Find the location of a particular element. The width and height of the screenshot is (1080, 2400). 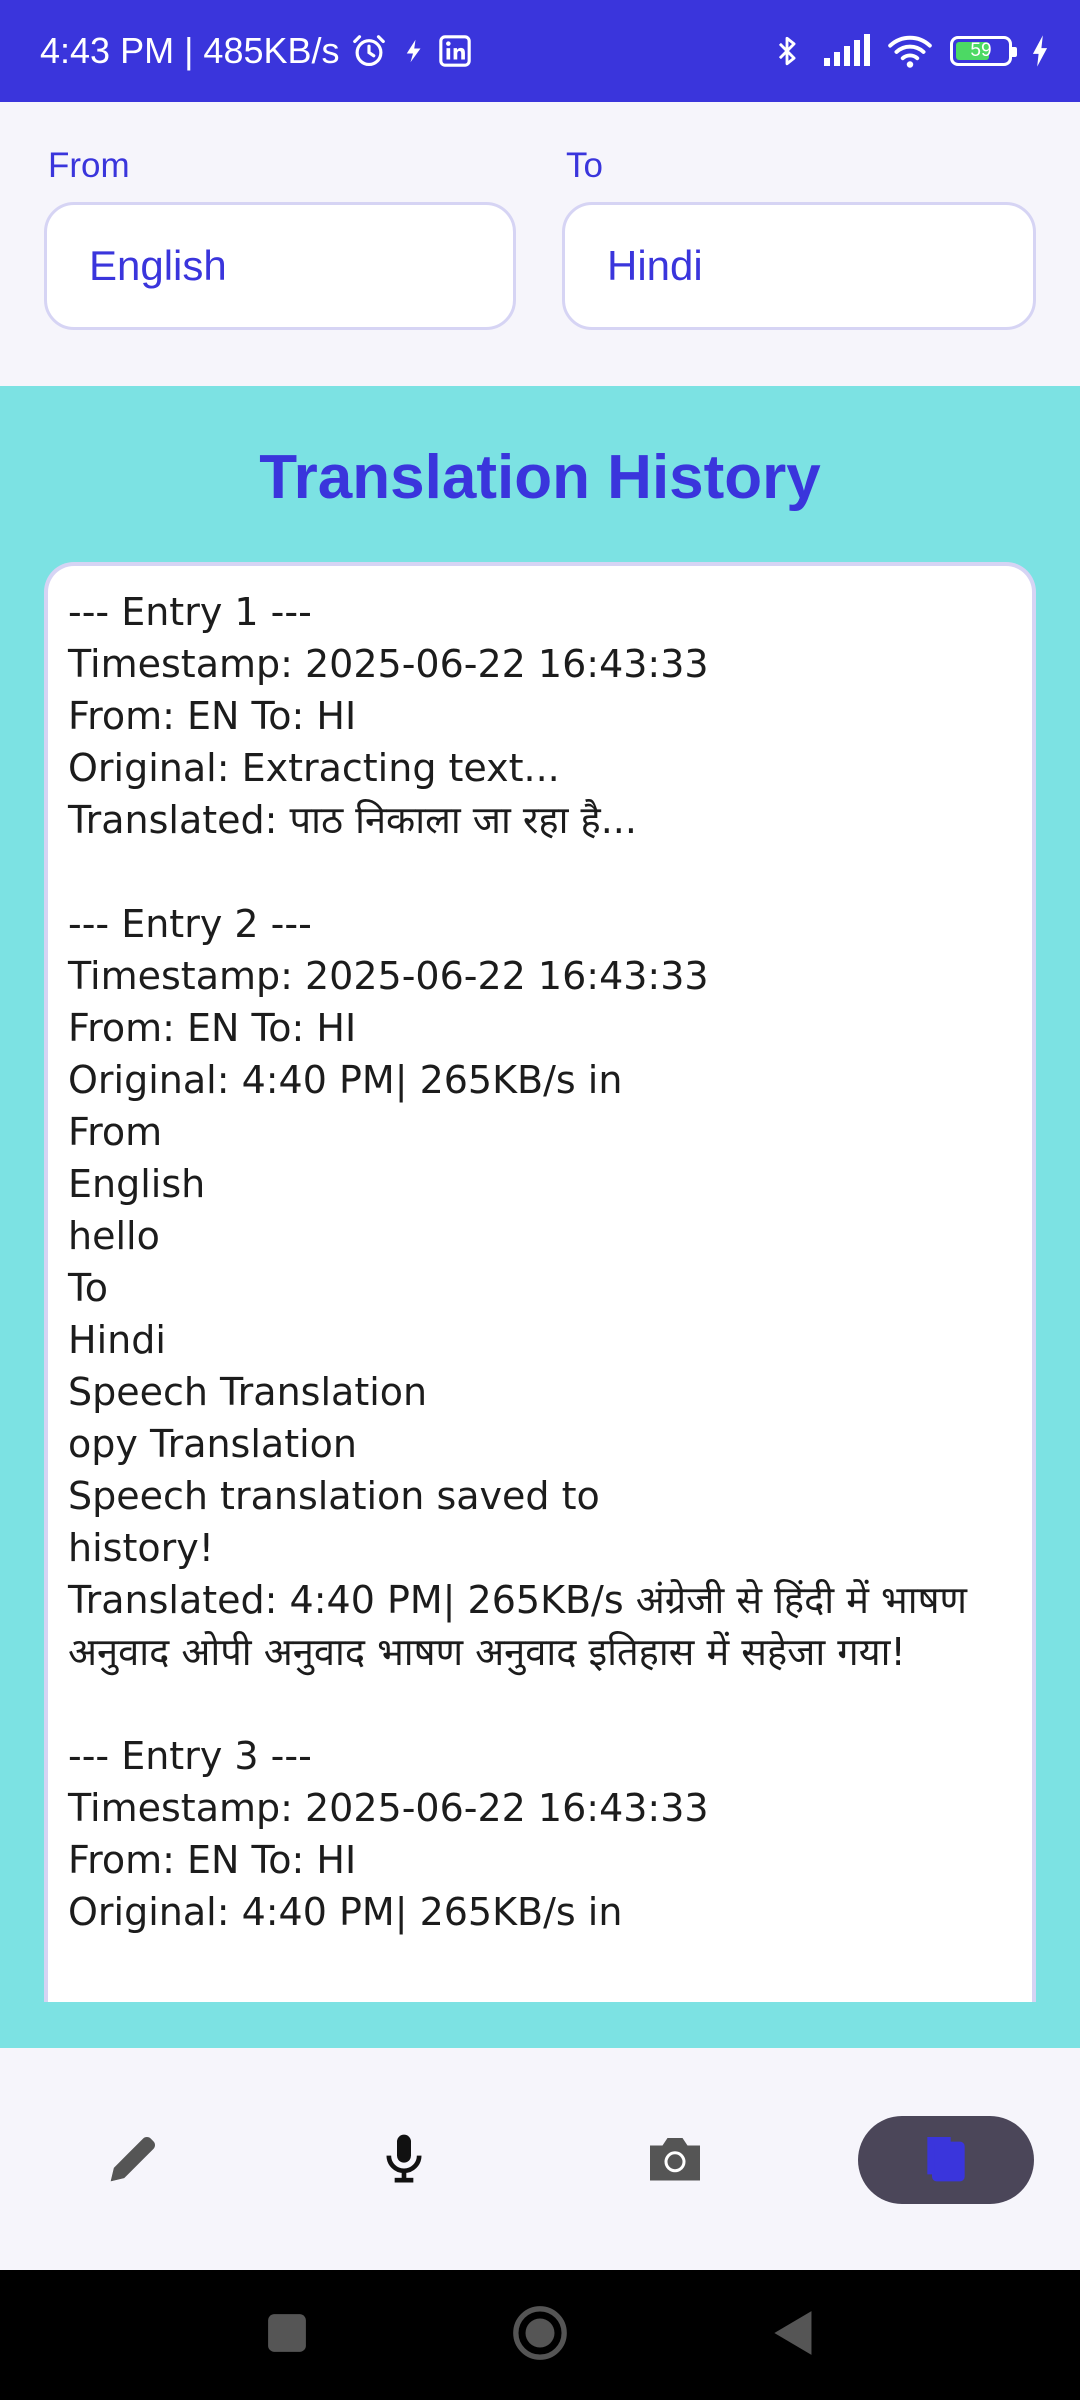

wifi-icon is located at coordinates (910, 51).